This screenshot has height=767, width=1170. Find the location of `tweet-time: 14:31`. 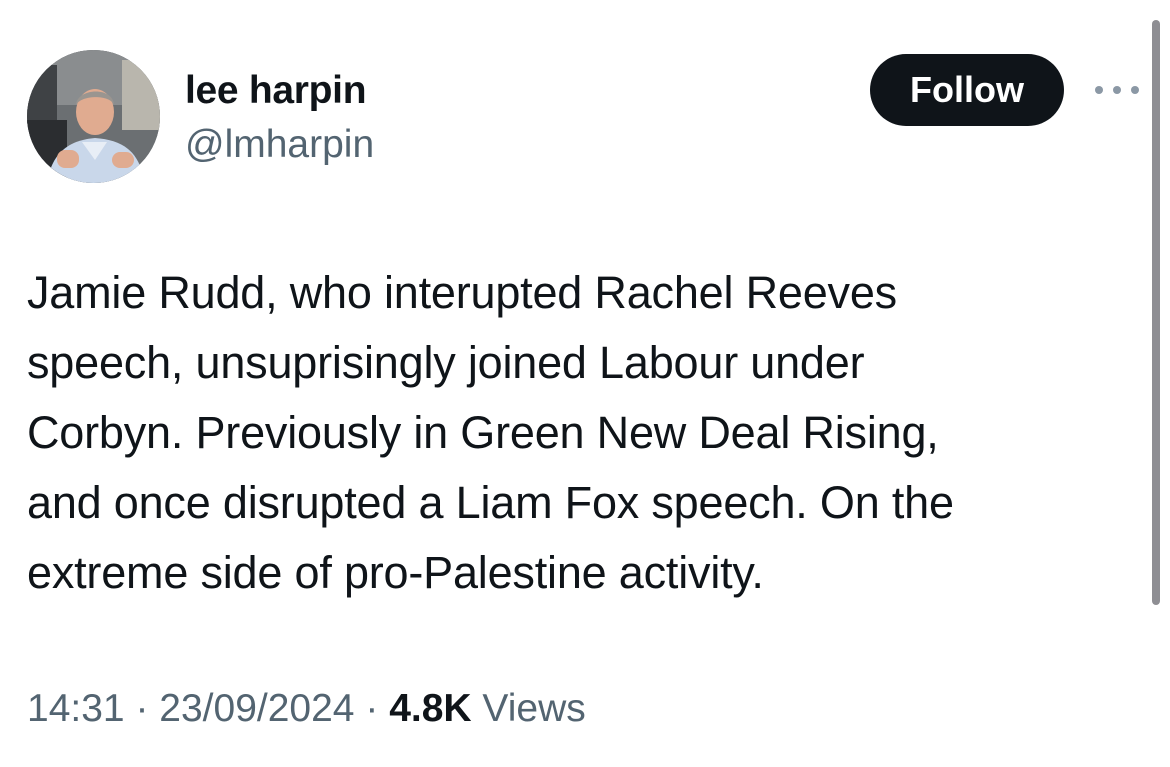

tweet-time: 14:31 is located at coordinates (76, 708).